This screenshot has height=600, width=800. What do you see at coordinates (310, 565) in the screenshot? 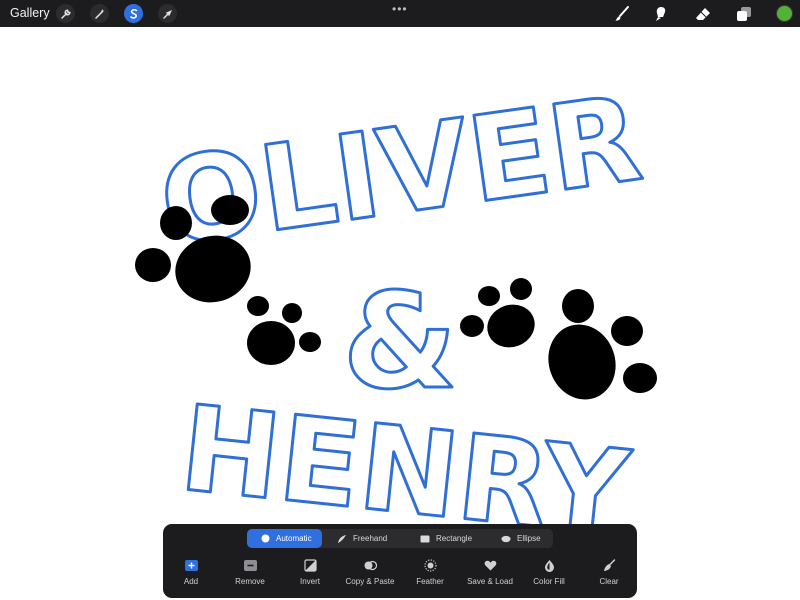
I see `invert-icon` at bounding box center [310, 565].